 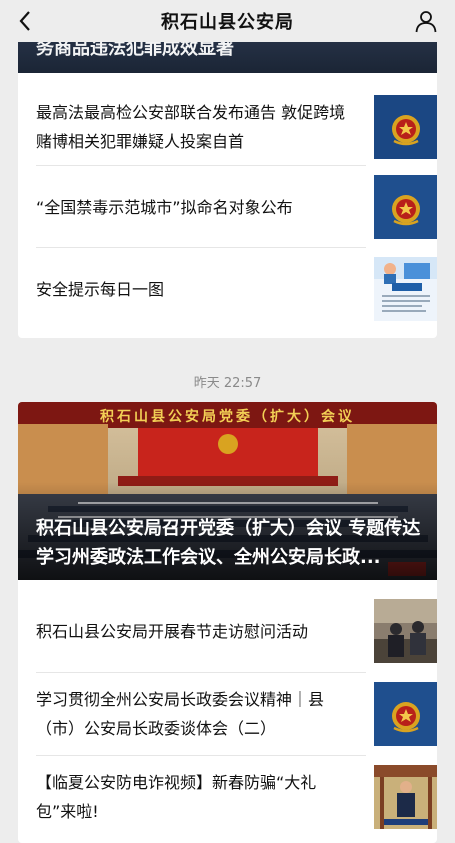 I want to click on article-title: 最高法最高检公安部联合发布通告 敦促跨境赌博相关犯罪嫌疑人投案自首, so click(x=191, y=127).